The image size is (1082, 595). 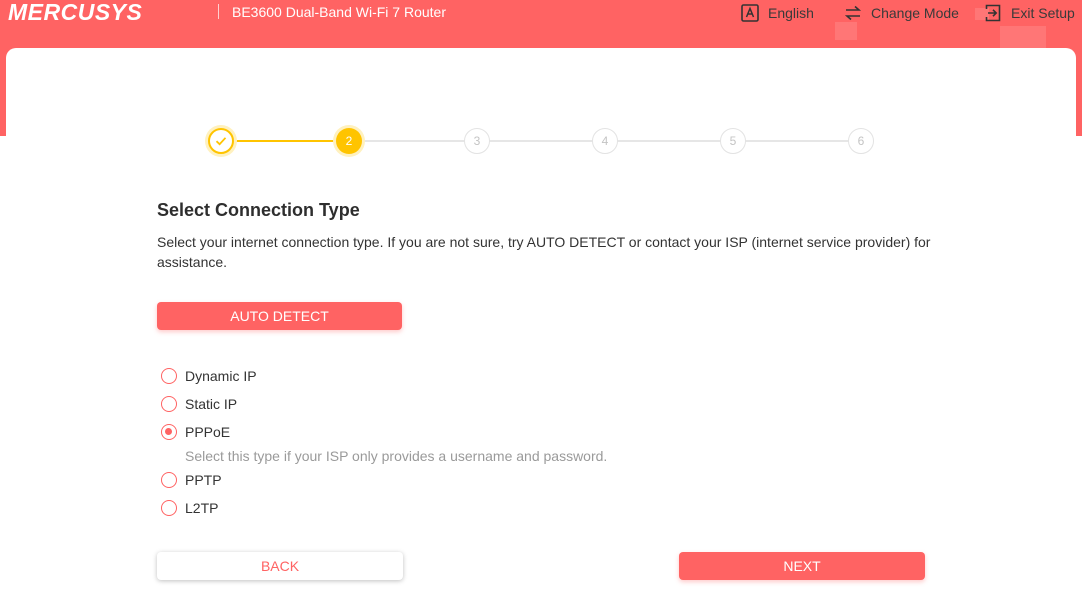 What do you see at coordinates (853, 13) in the screenshot?
I see `change-mode-icon` at bounding box center [853, 13].